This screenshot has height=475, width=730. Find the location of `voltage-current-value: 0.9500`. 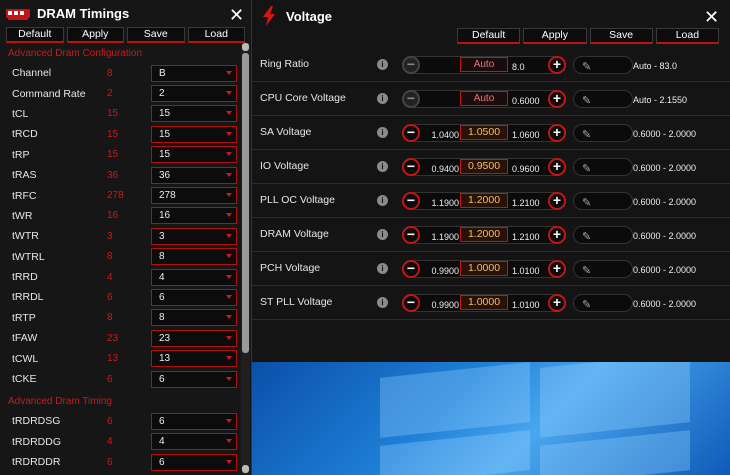

voltage-current-value: 0.9500 is located at coordinates (484, 166).